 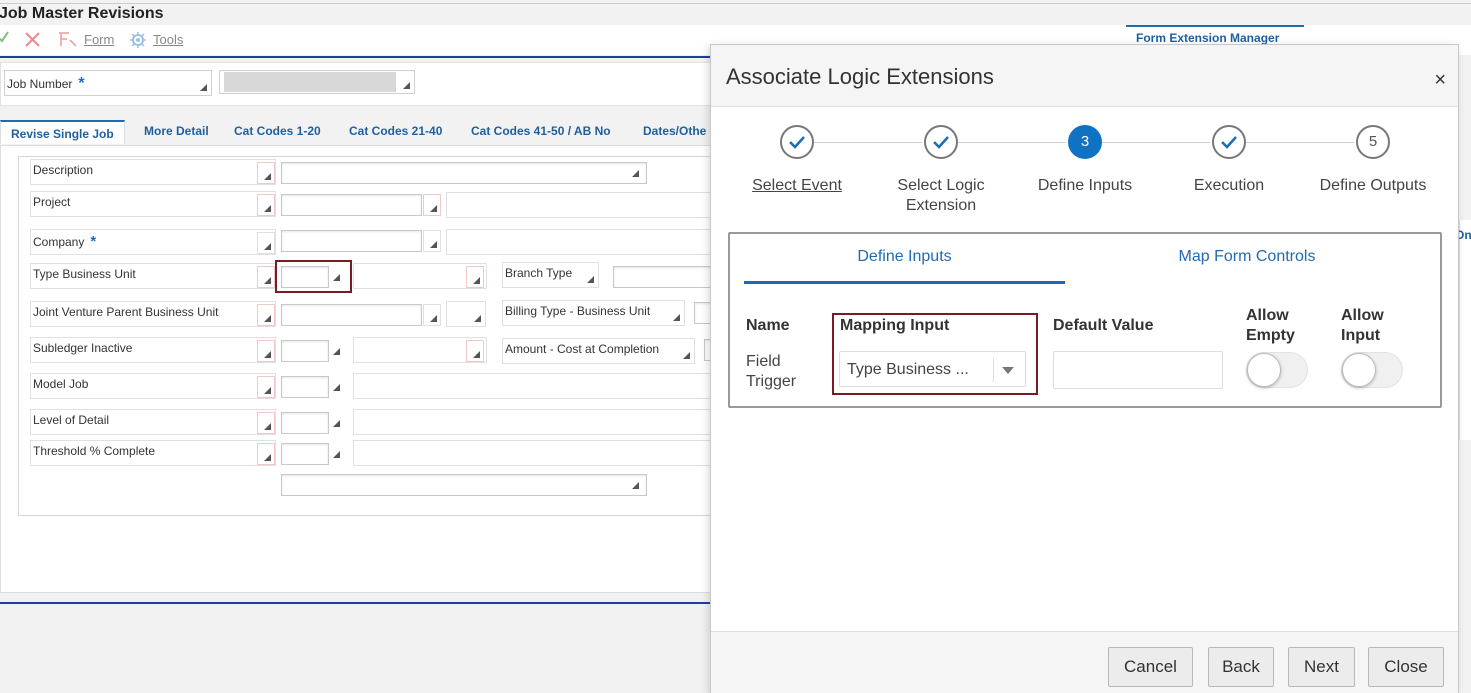 What do you see at coordinates (662, 277) in the screenshot?
I see `branch-type-input` at bounding box center [662, 277].